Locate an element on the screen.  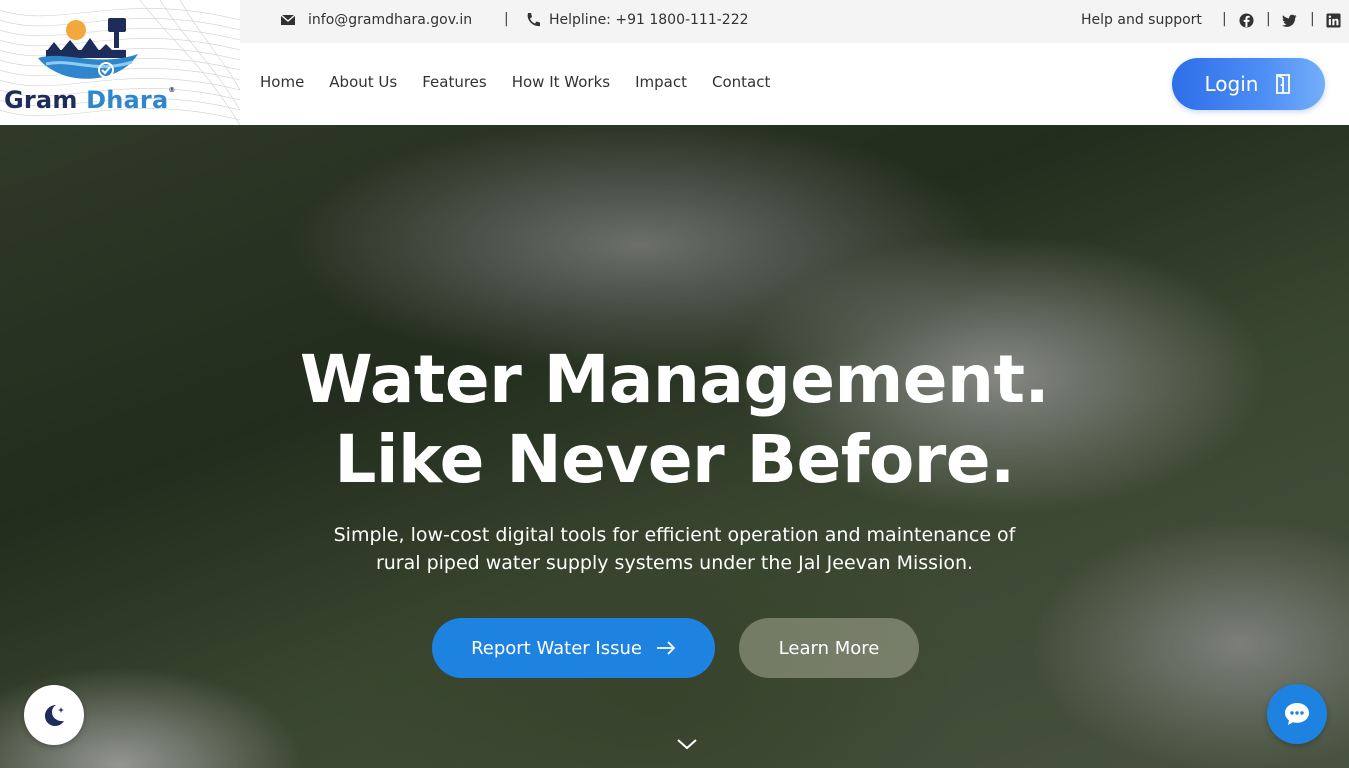
logo-village-water-icon is located at coordinates (88, 48).